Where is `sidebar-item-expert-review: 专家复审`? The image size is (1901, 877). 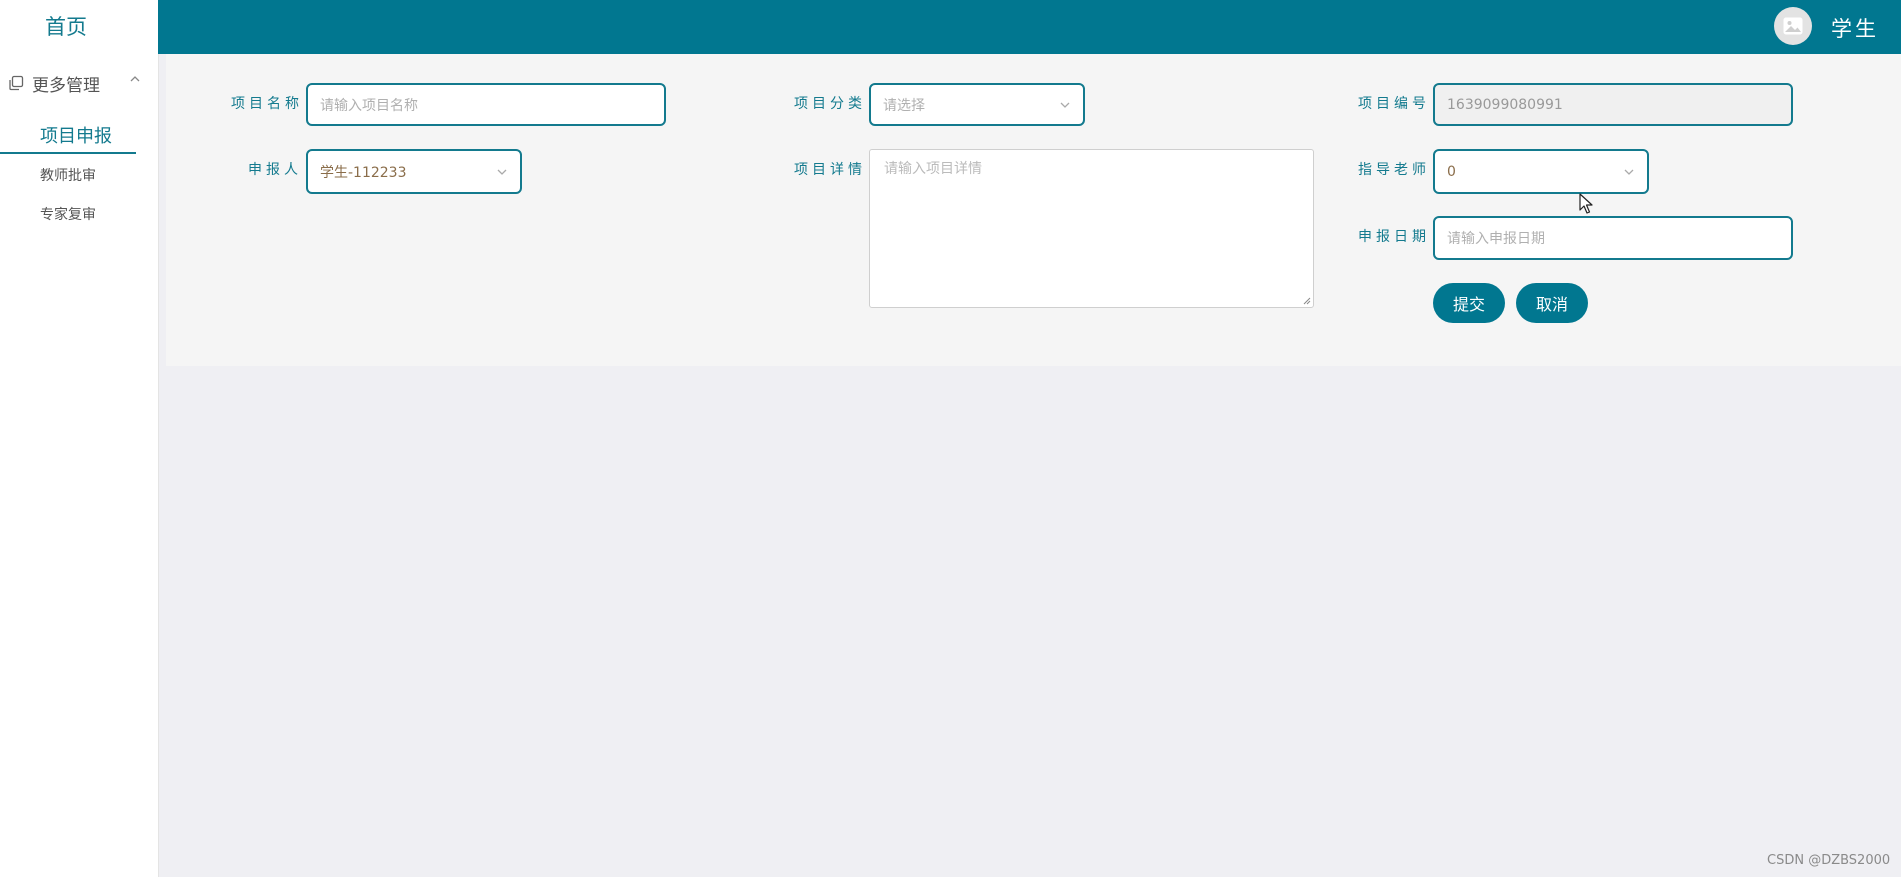 sidebar-item-expert-review: 专家复审 is located at coordinates (68, 214).